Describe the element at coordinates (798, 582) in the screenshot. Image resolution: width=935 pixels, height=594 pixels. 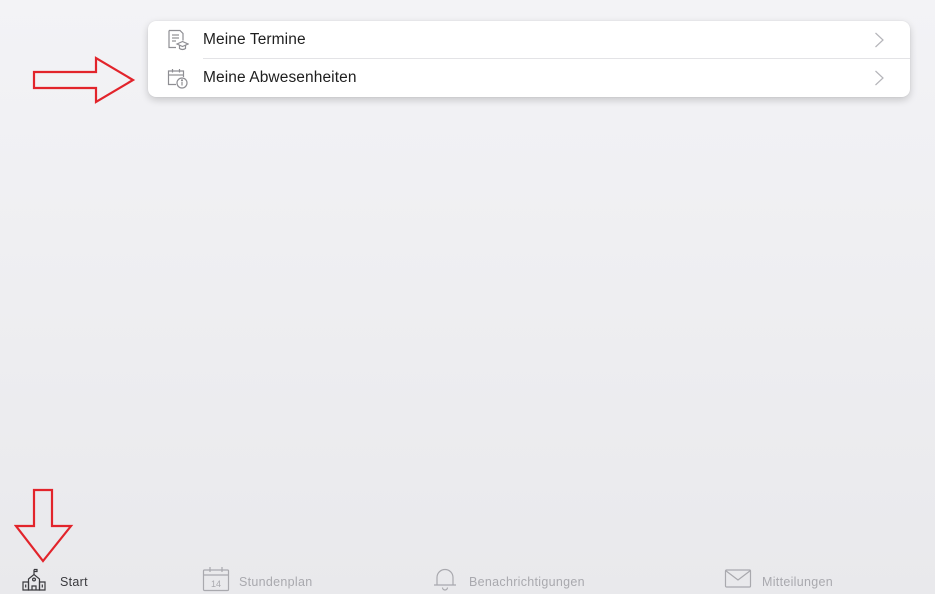
I see `tab-label: Mitteilungen` at that location.